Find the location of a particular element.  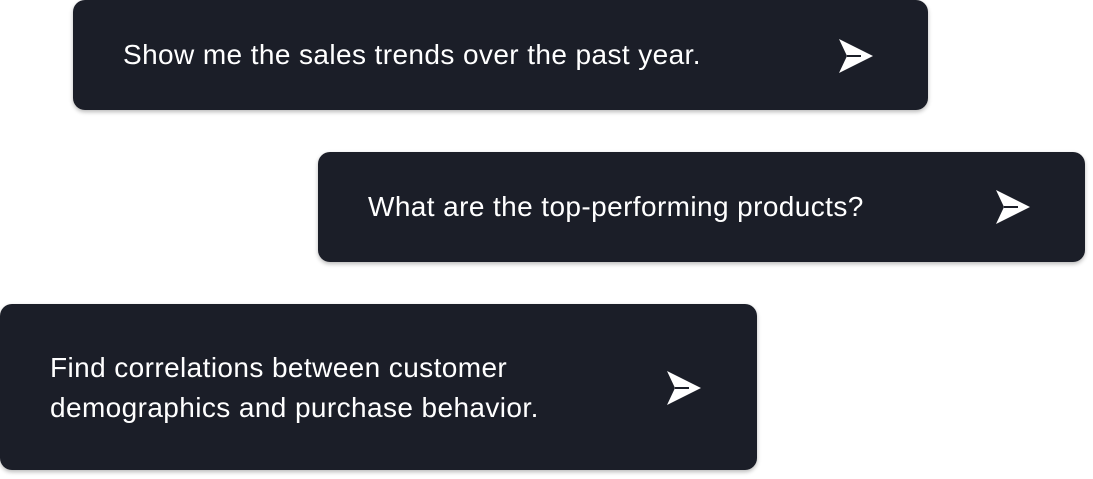

prompt-text: What are the top-performing products? is located at coordinates (616, 206).